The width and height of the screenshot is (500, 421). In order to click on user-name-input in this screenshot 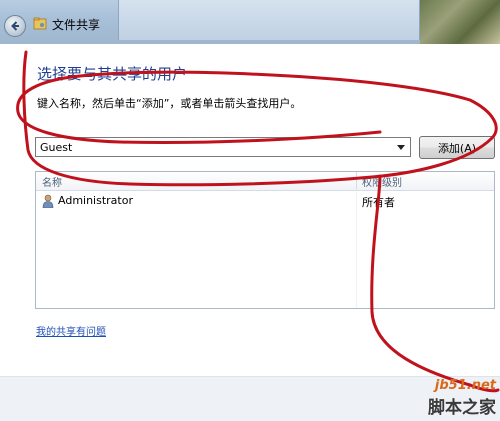, I will do `click(215, 147)`.